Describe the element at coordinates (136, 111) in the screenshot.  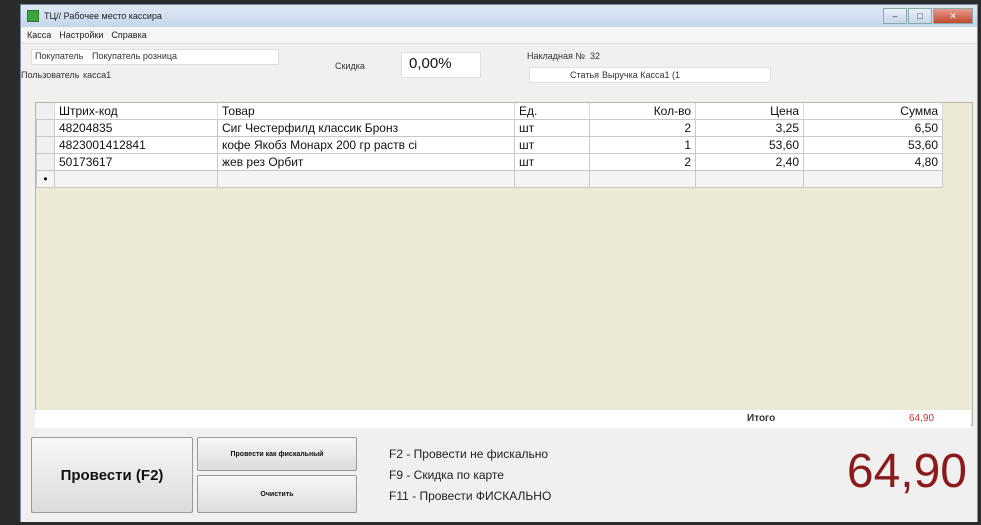
I see `header-barcode: Штрих-код` at that location.